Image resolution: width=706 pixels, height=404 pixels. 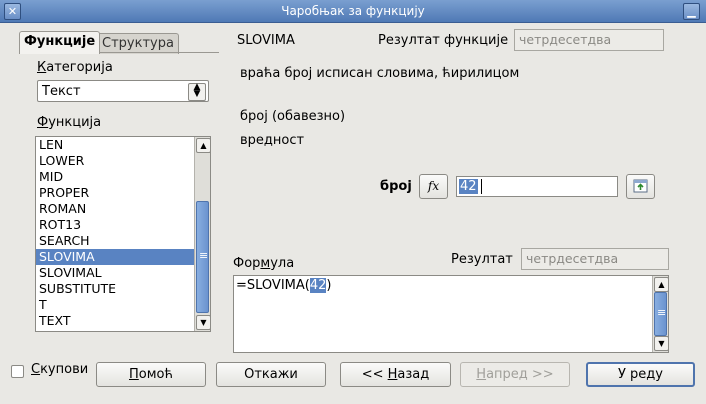 What do you see at coordinates (451, 314) in the screenshot?
I see `formula-editor: =SLOVIMA(42) ▲ ▼` at bounding box center [451, 314].